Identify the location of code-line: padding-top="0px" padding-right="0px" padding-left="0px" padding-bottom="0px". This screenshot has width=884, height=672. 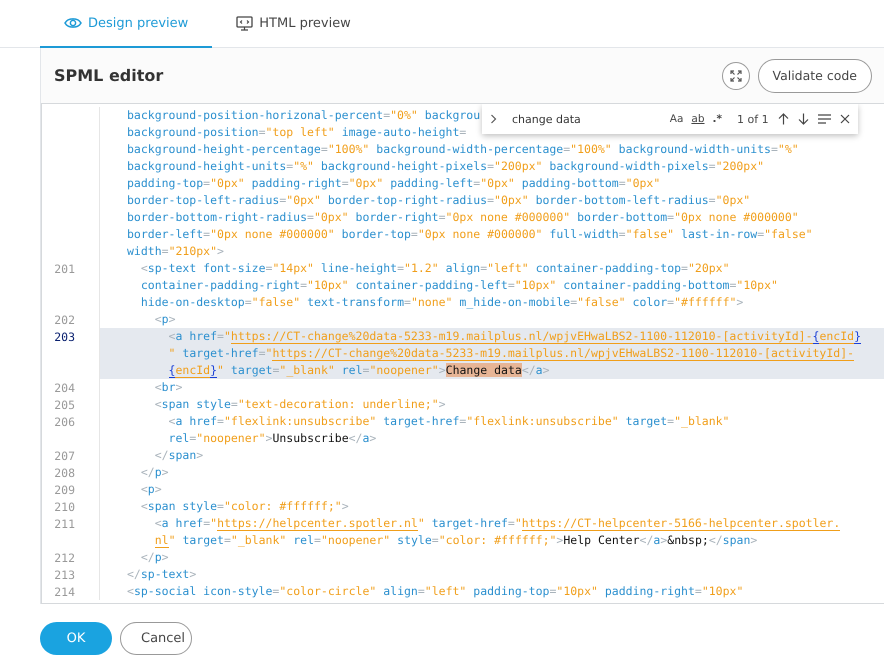
(393, 183).